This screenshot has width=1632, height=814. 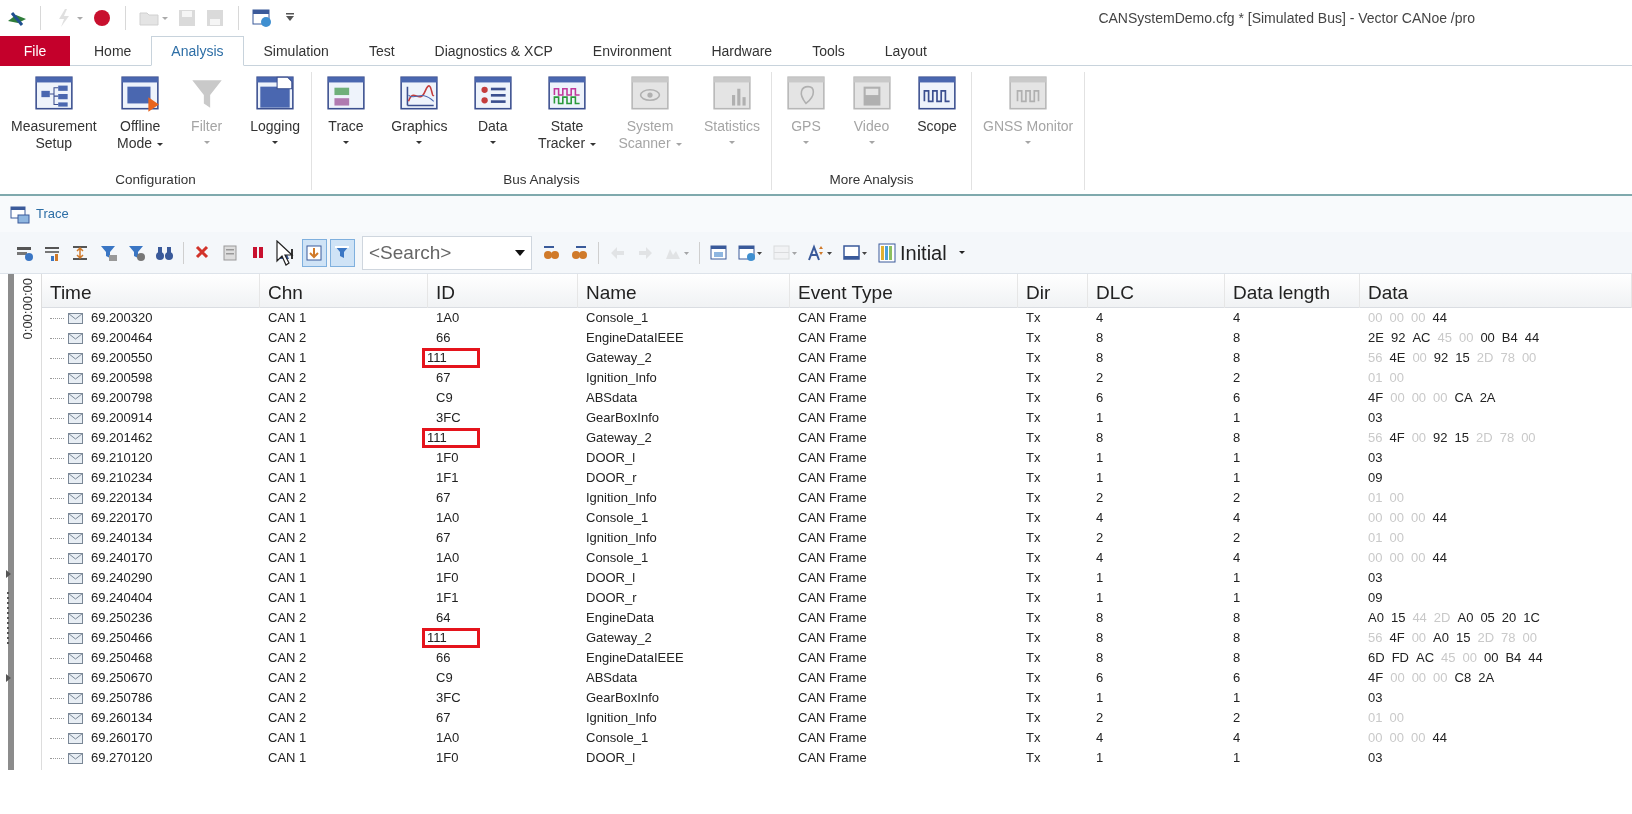 What do you see at coordinates (419, 121) in the screenshot?
I see `ribbon-button: Graphics` at bounding box center [419, 121].